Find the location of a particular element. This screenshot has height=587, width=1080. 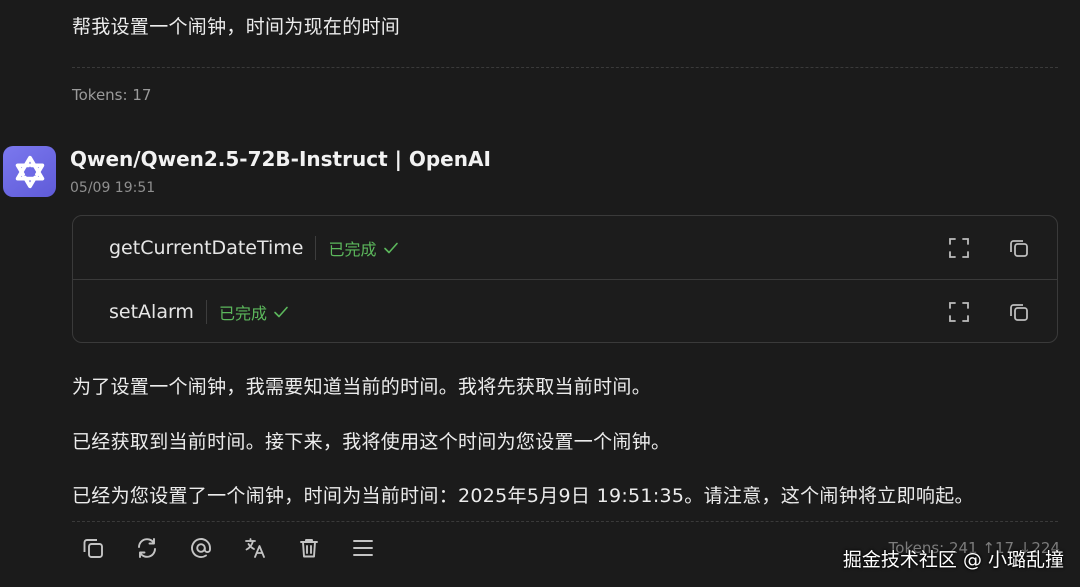

qwen-logo-icon is located at coordinates (29, 171).